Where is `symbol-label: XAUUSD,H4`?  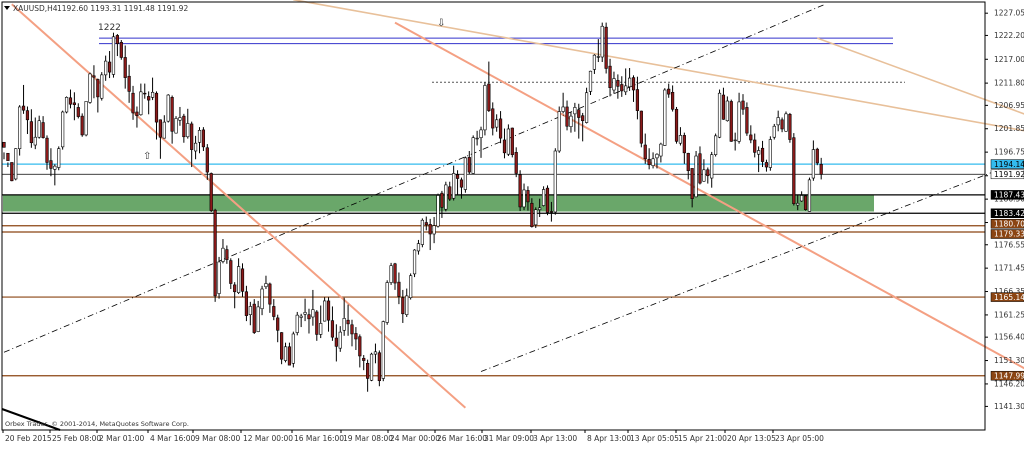
symbol-label: XAUUSD,H4 is located at coordinates (35, 8).